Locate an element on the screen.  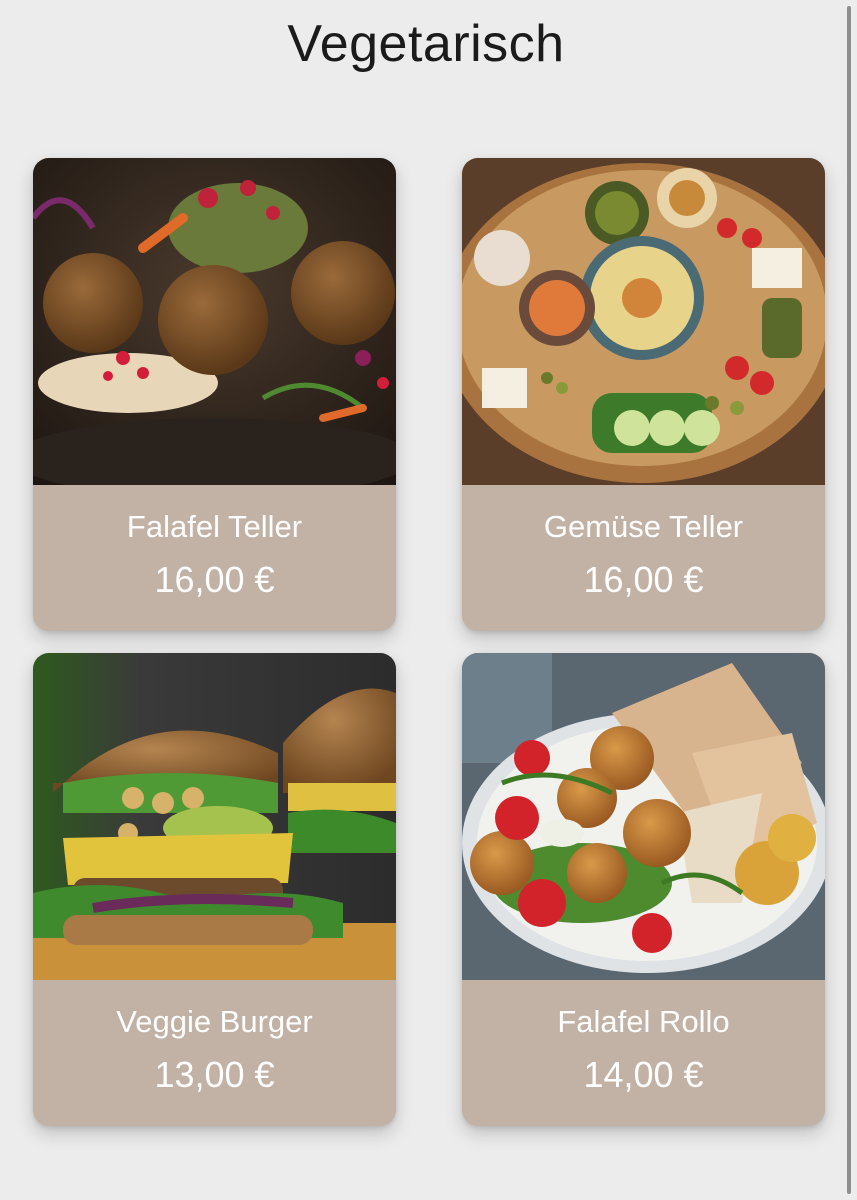
item-name: Falafel Teller is located at coordinates (214, 526).